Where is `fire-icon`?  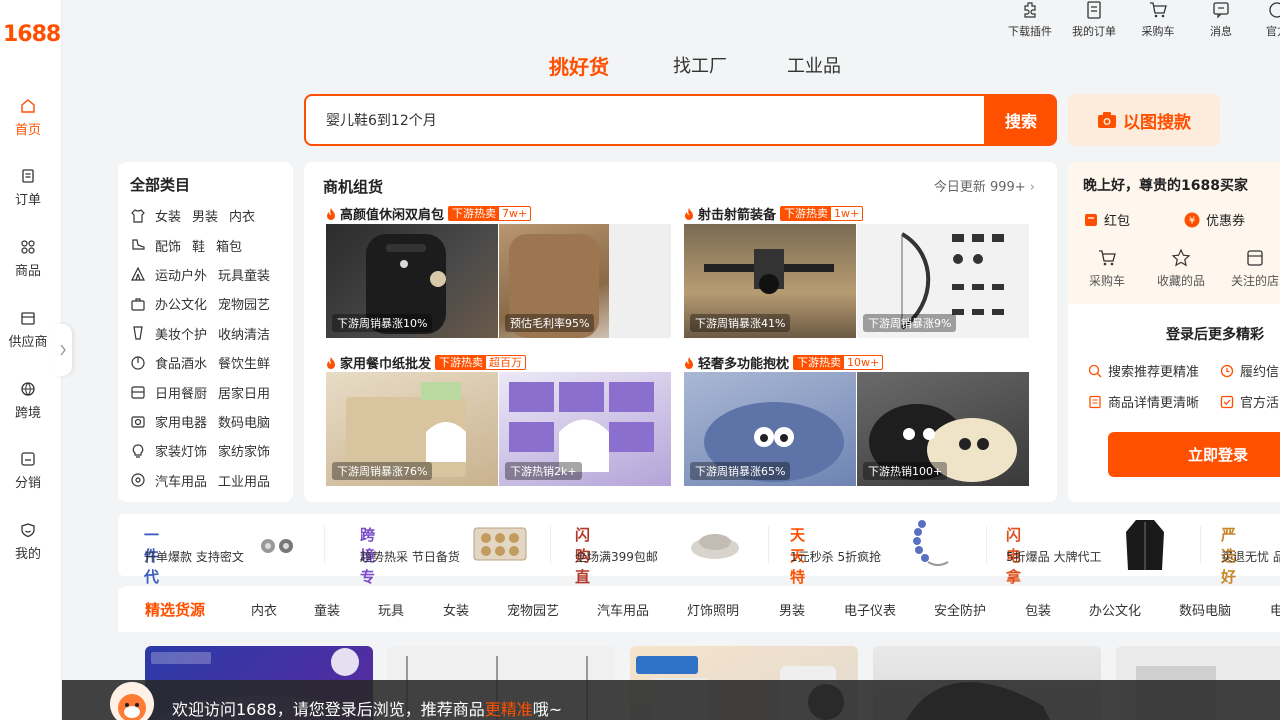
fire-icon is located at coordinates (331, 362).